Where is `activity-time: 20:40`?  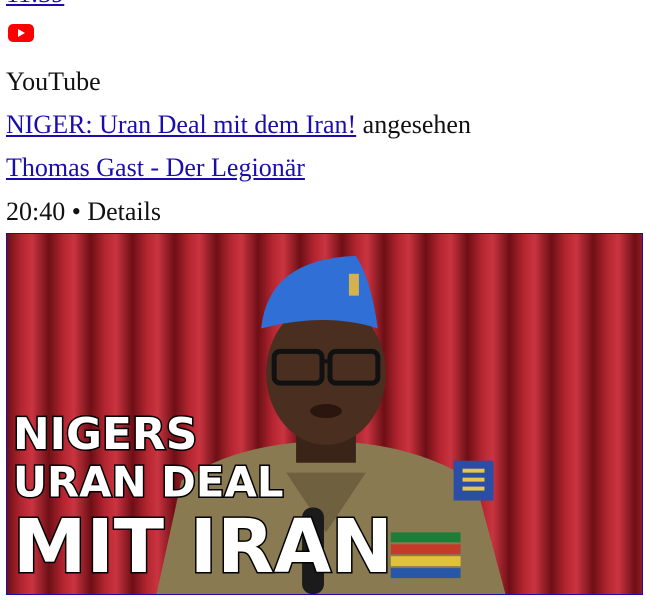
activity-time: 20:40 is located at coordinates (36, 211).